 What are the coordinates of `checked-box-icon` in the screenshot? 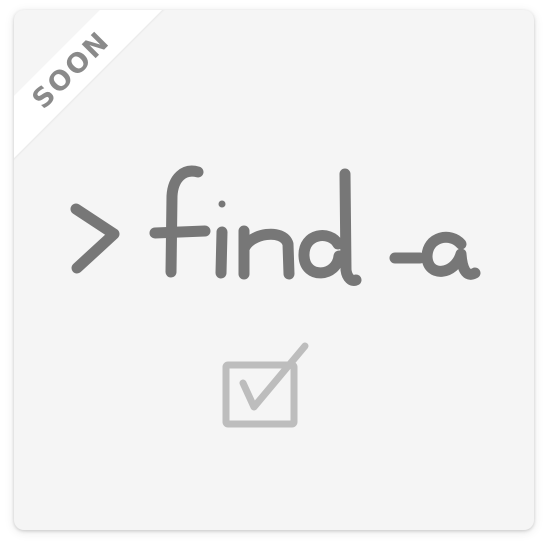 It's located at (265, 385).